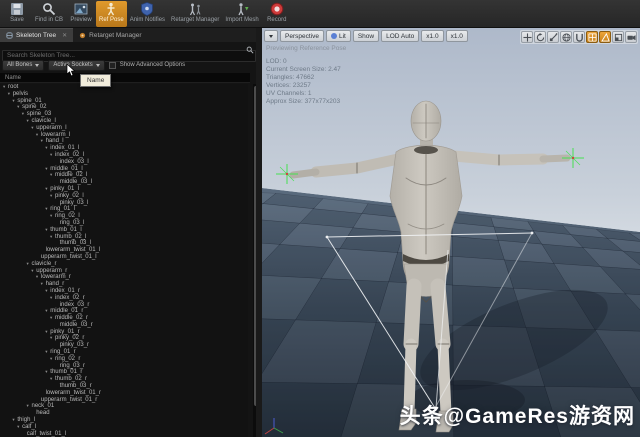  I want to click on tree-row-ring_01_l: ▾ ring_01_l, so click(124, 209).